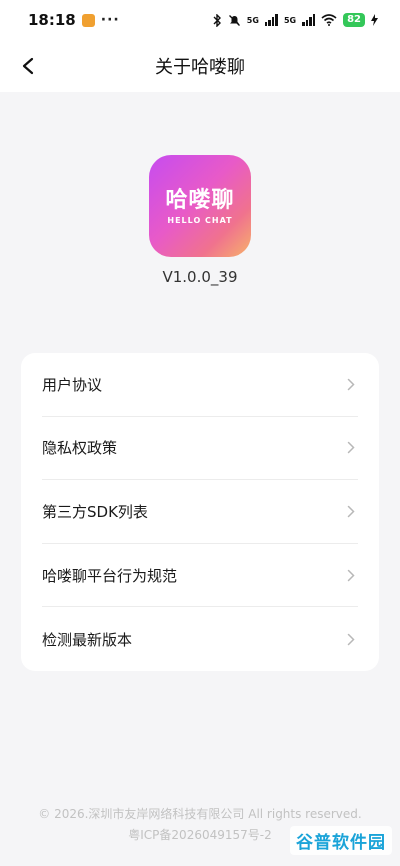 The width and height of the screenshot is (400, 866). Describe the element at coordinates (200, 639) in the screenshot. I see `menu-item-check-update: 检测最新版本` at that location.